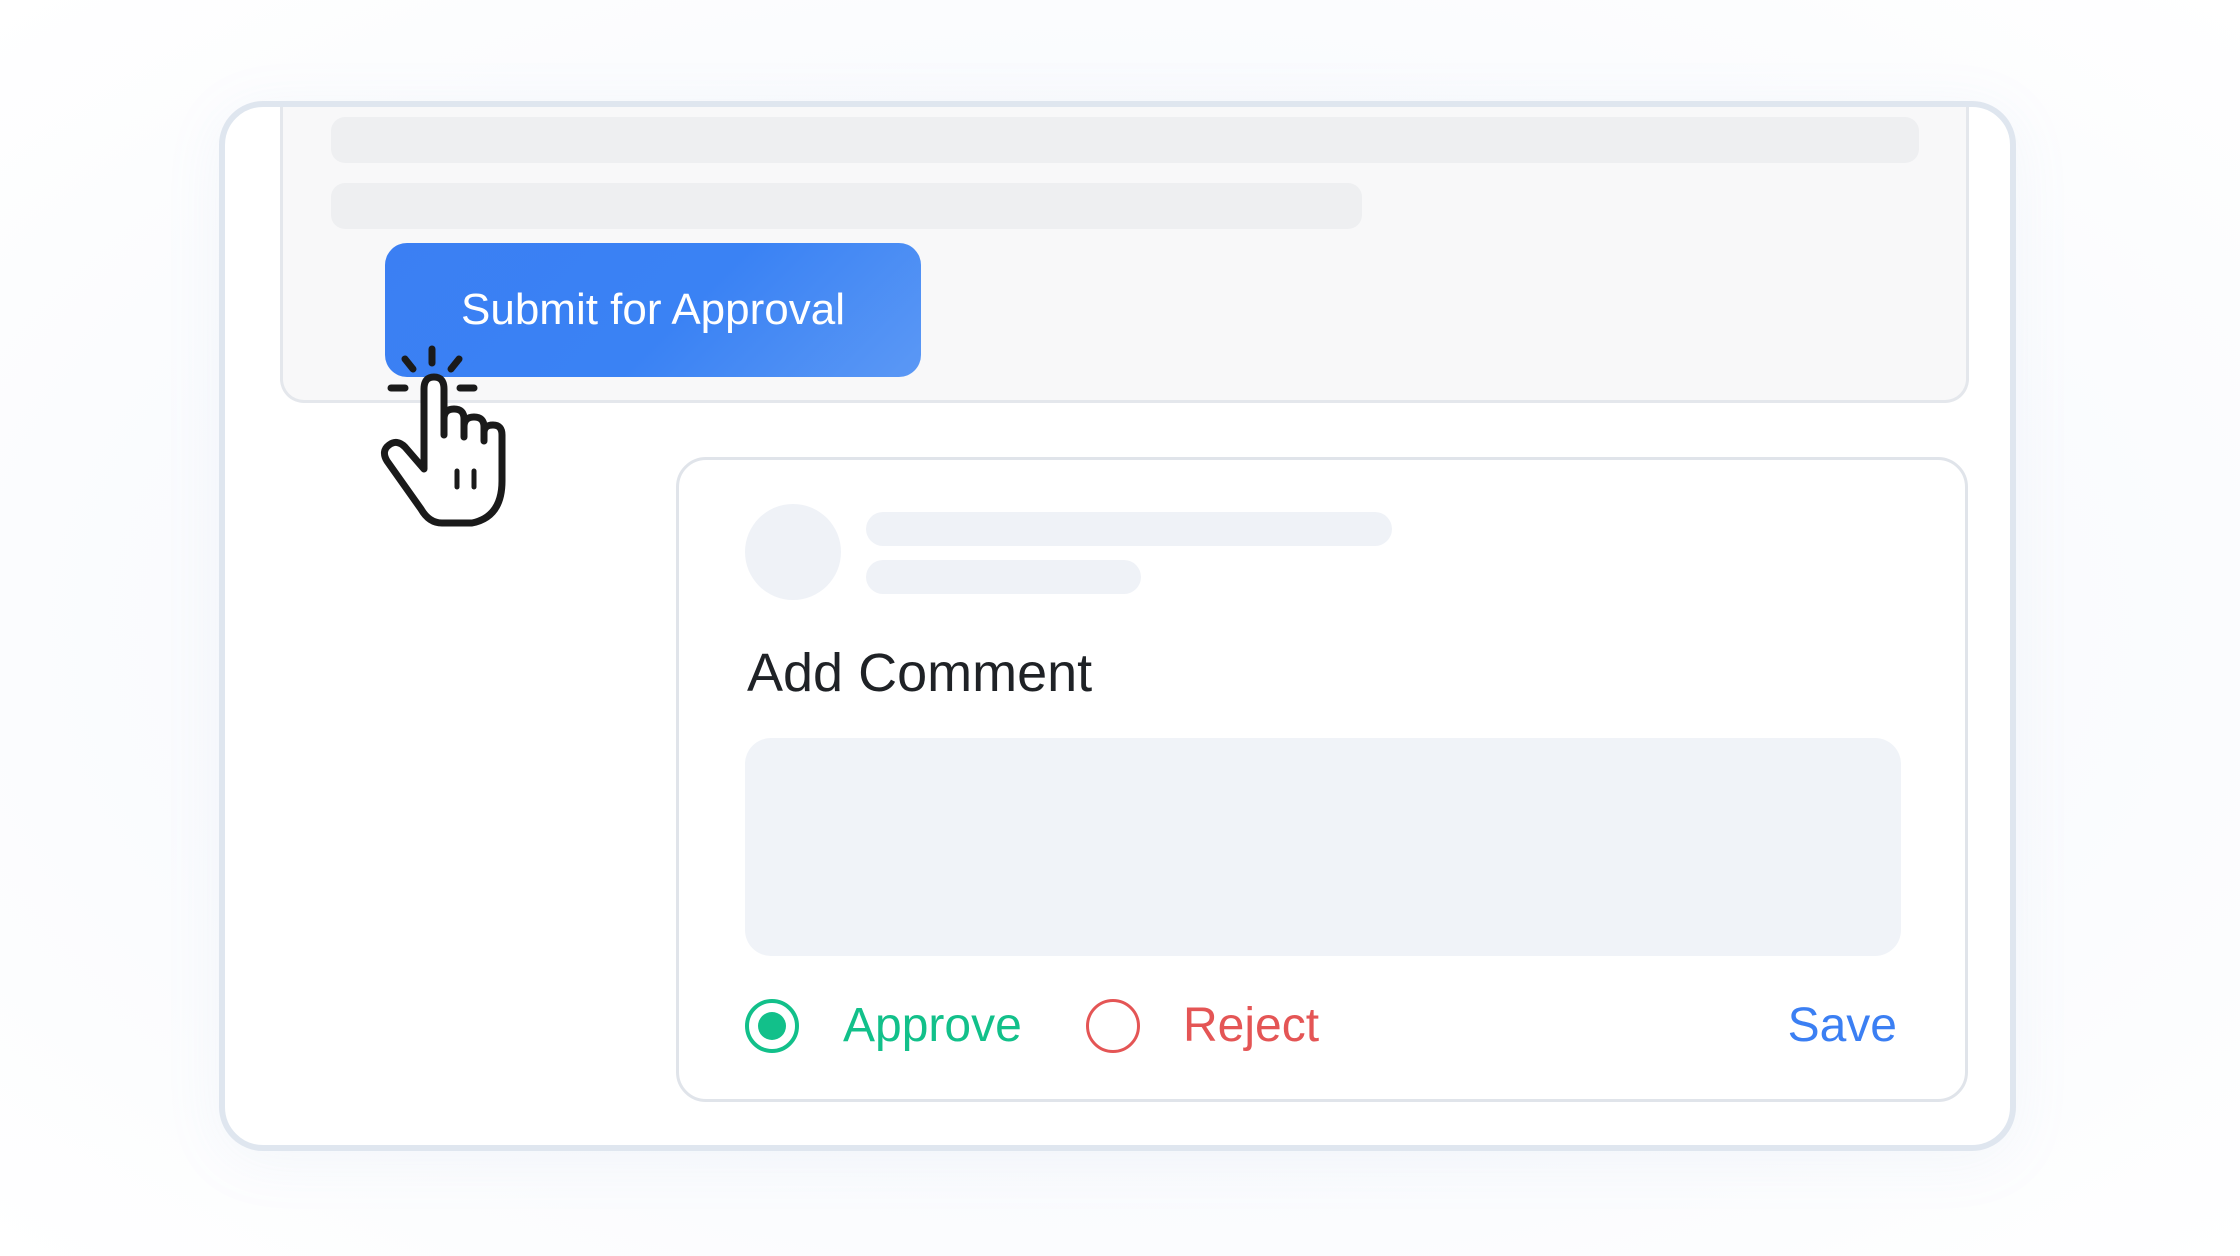 This screenshot has height=1256, width=2240. What do you see at coordinates (932, 1026) in the screenshot?
I see `approve-label: Approve` at bounding box center [932, 1026].